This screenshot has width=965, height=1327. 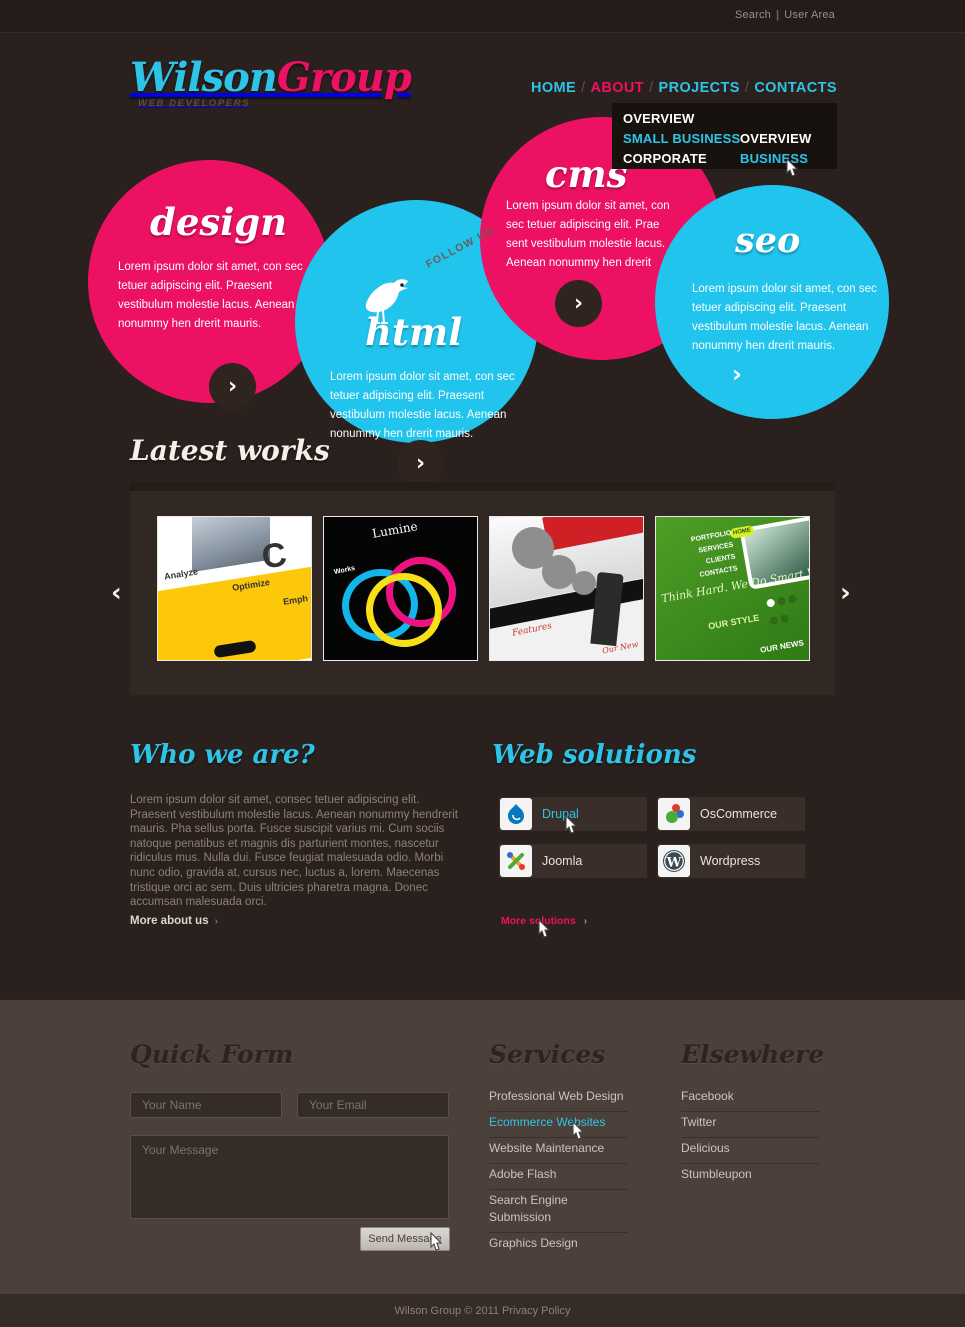 I want to click on solution-item-joomla: Joomla, so click(x=573, y=861).